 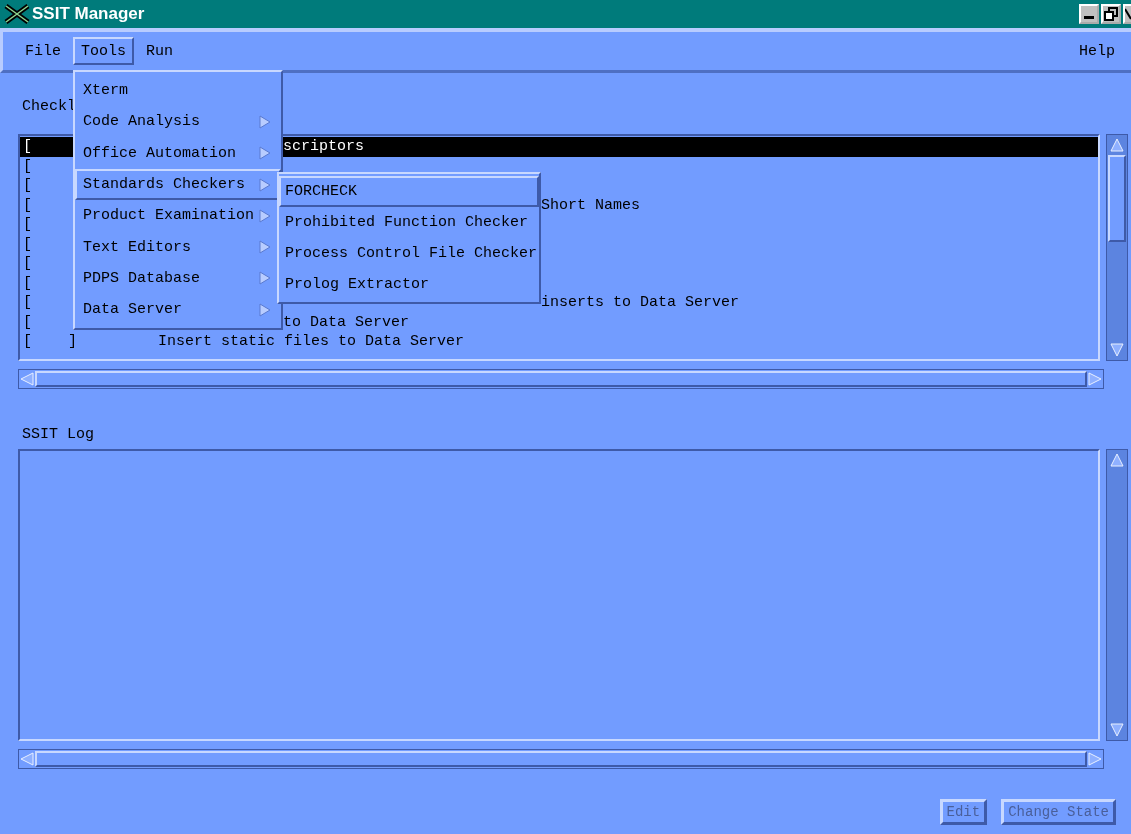 I want to click on section-label: SSIT Log, so click(x=57, y=435).